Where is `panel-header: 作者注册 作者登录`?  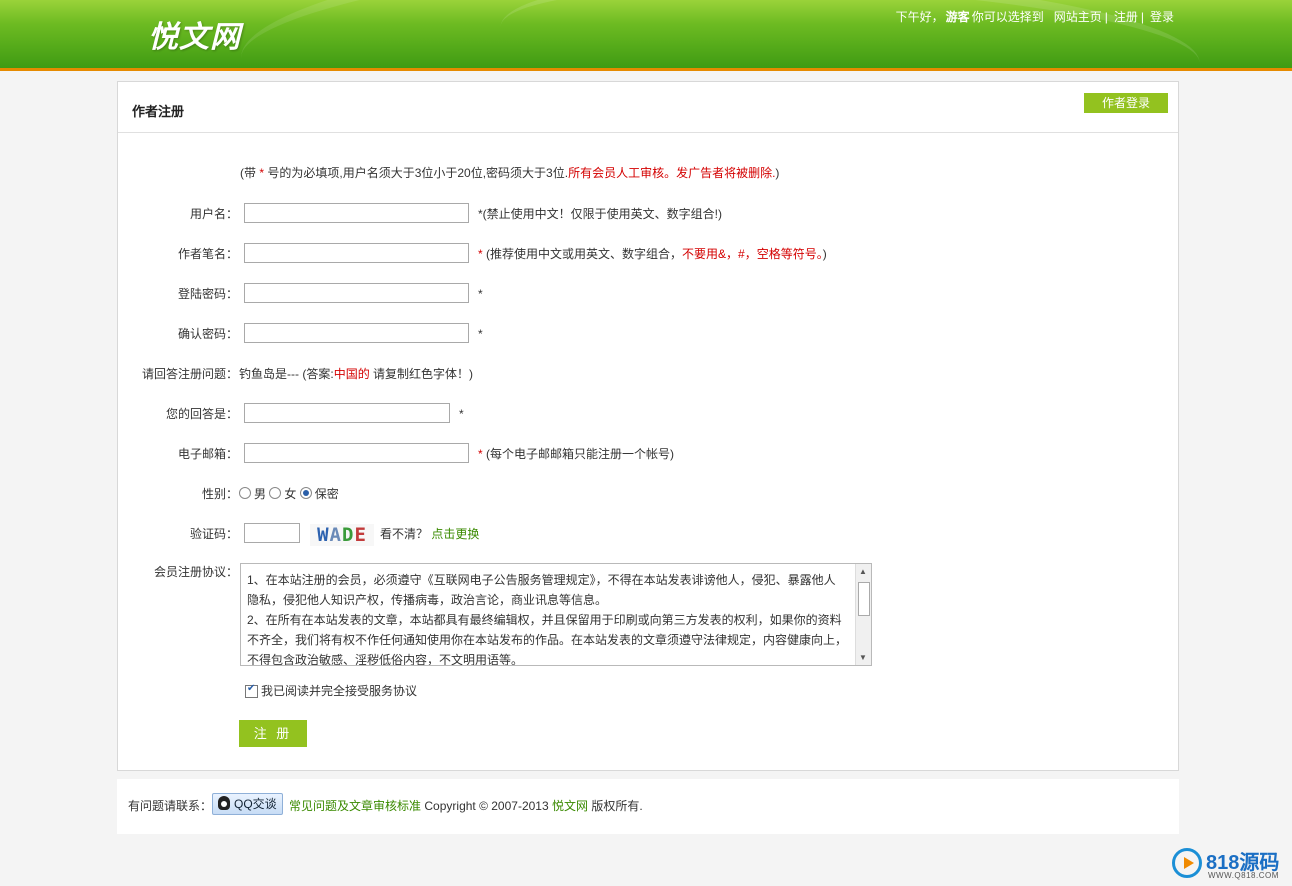
panel-header: 作者注册 作者登录 is located at coordinates (648, 107).